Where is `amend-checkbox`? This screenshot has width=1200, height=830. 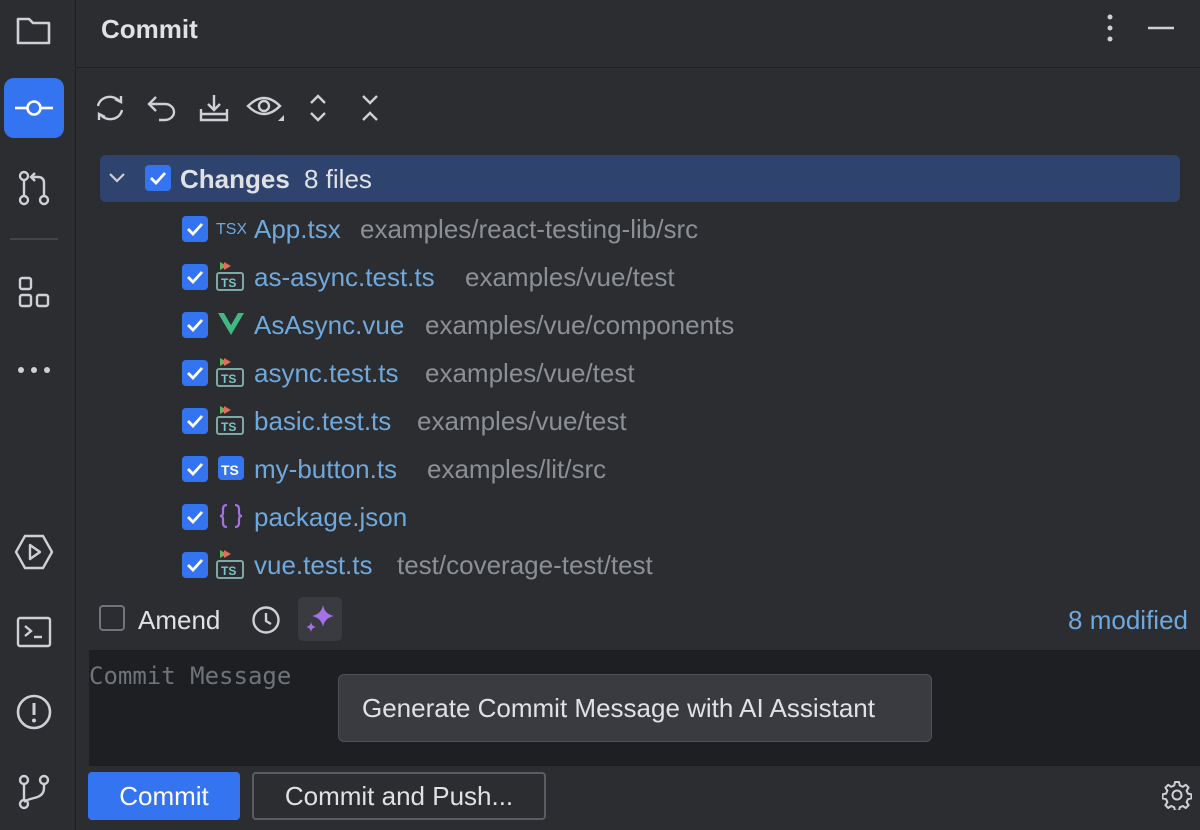
amend-checkbox is located at coordinates (112, 618).